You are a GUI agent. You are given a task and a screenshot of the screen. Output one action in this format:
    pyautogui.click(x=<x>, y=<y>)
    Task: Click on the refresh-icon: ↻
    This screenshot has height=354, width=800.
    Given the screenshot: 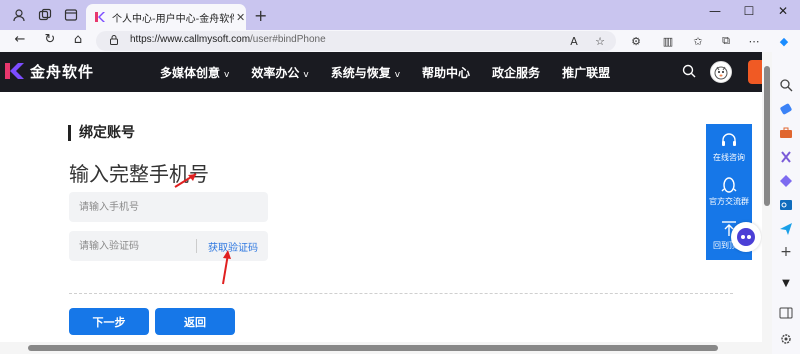 What is the action you would take?
    pyautogui.click(x=50, y=39)
    